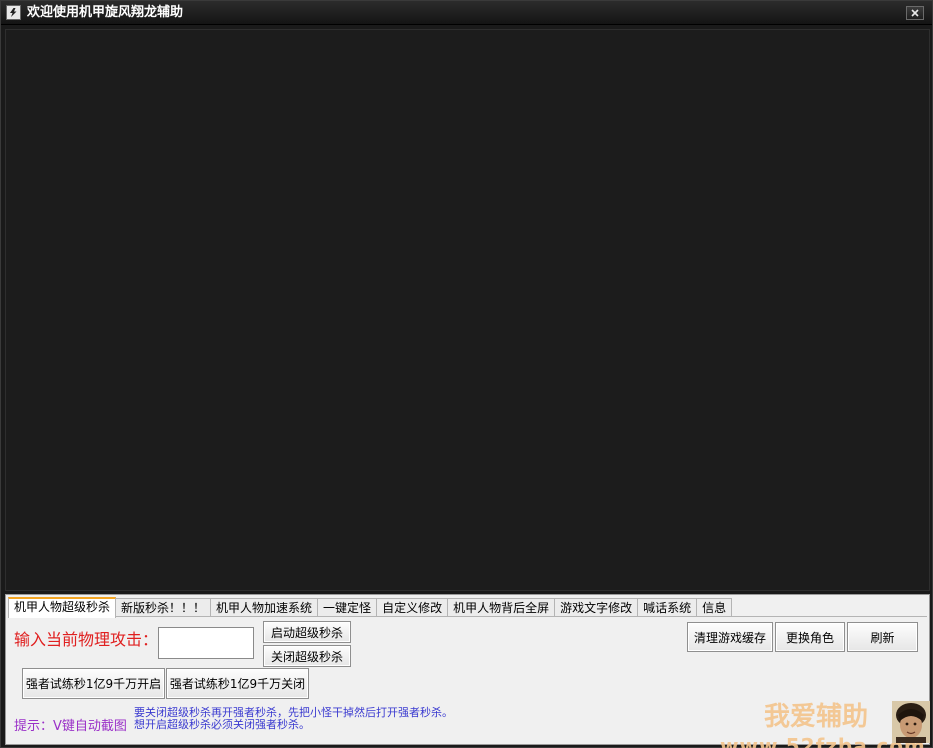 Image resolution: width=933 pixels, height=748 pixels. Describe the element at coordinates (307, 632) in the screenshot. I see `start-super-kill-button: 启动超级秒杀` at that location.